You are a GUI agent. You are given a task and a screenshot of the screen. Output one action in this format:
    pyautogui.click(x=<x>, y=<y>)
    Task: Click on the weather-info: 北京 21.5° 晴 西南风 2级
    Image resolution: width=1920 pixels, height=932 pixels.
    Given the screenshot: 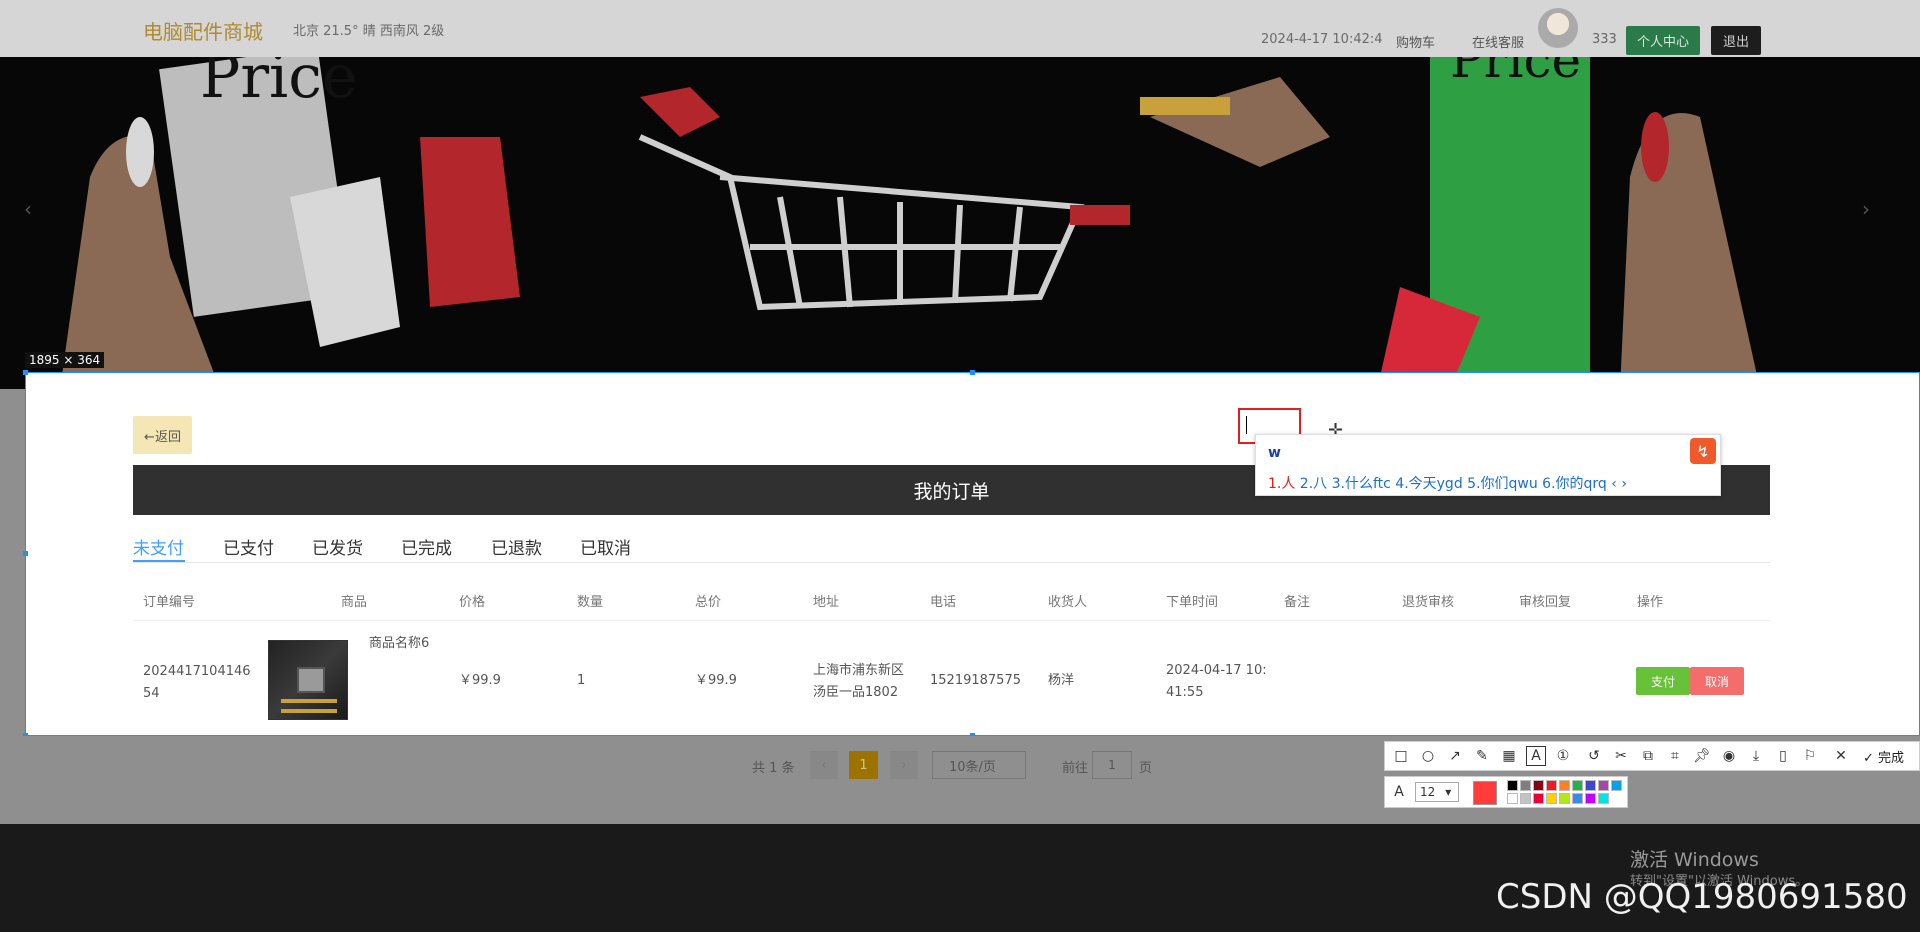 What is the action you would take?
    pyautogui.click(x=369, y=31)
    